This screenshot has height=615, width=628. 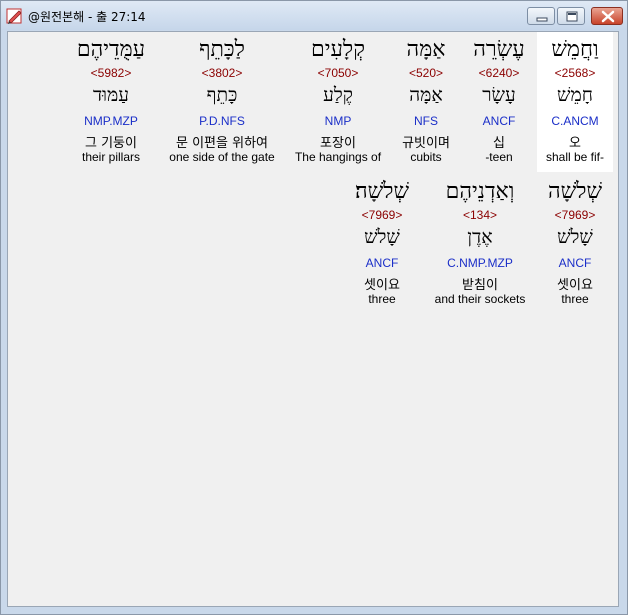 What do you see at coordinates (542, 19) in the screenshot?
I see `minimize-icon` at bounding box center [542, 19].